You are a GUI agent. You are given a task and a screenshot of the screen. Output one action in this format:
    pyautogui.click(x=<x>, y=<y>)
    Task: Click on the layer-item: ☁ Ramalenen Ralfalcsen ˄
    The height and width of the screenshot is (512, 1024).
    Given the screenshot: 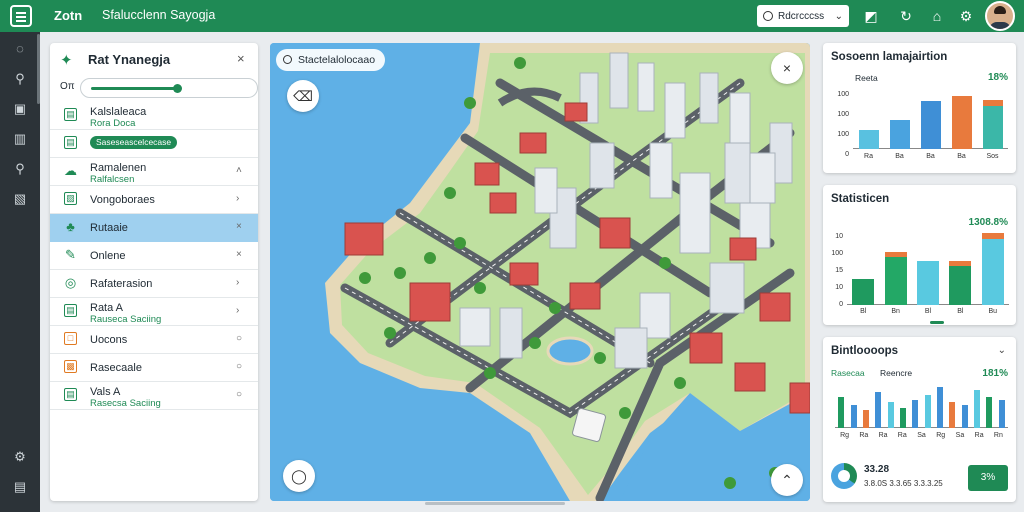 What is the action you would take?
    pyautogui.click(x=154, y=172)
    